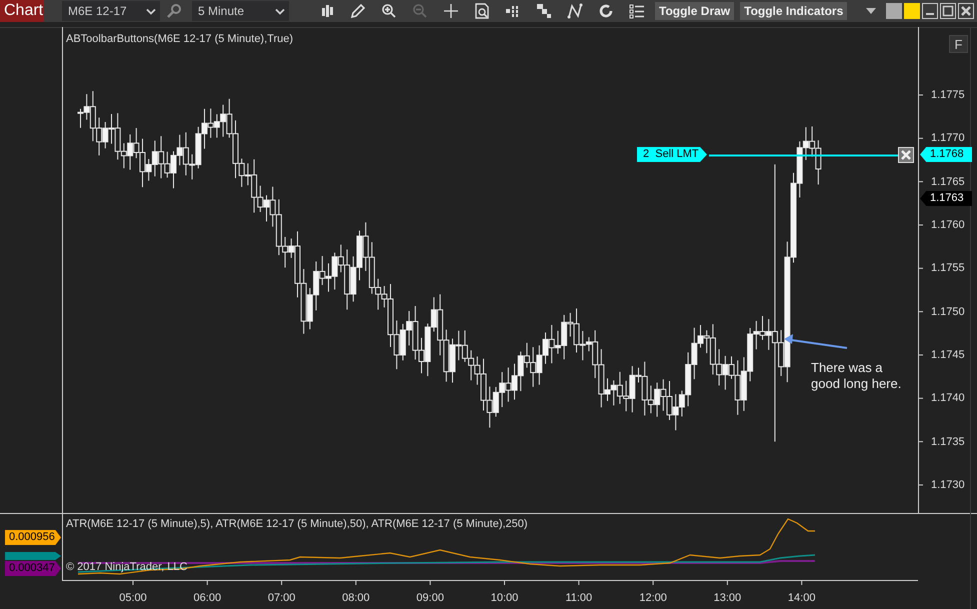 The width and height of the screenshot is (977, 609). What do you see at coordinates (451, 11) in the screenshot?
I see `crosshair-icon` at bounding box center [451, 11].